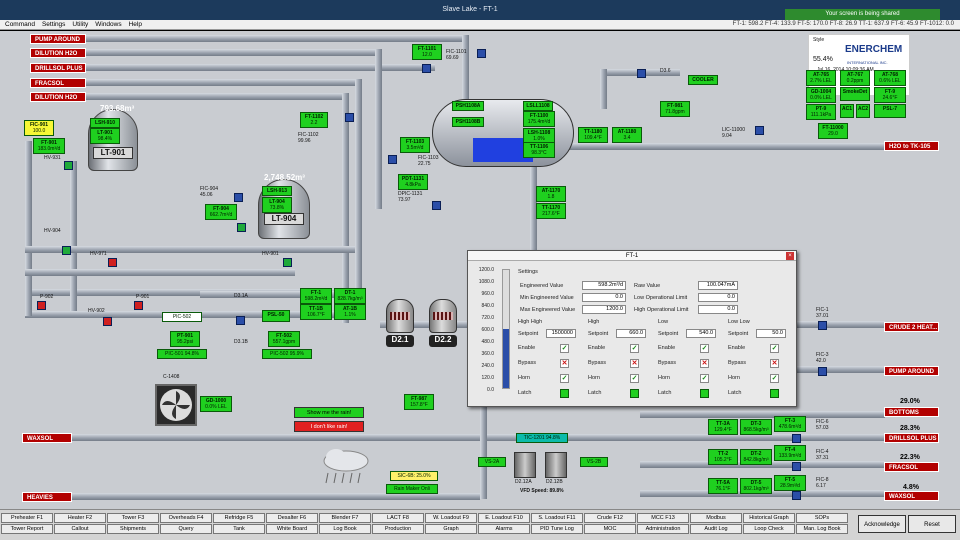 The height and width of the screenshot is (540, 960). I want to click on dont-like-rain-button: I don't like rain!, so click(329, 426).